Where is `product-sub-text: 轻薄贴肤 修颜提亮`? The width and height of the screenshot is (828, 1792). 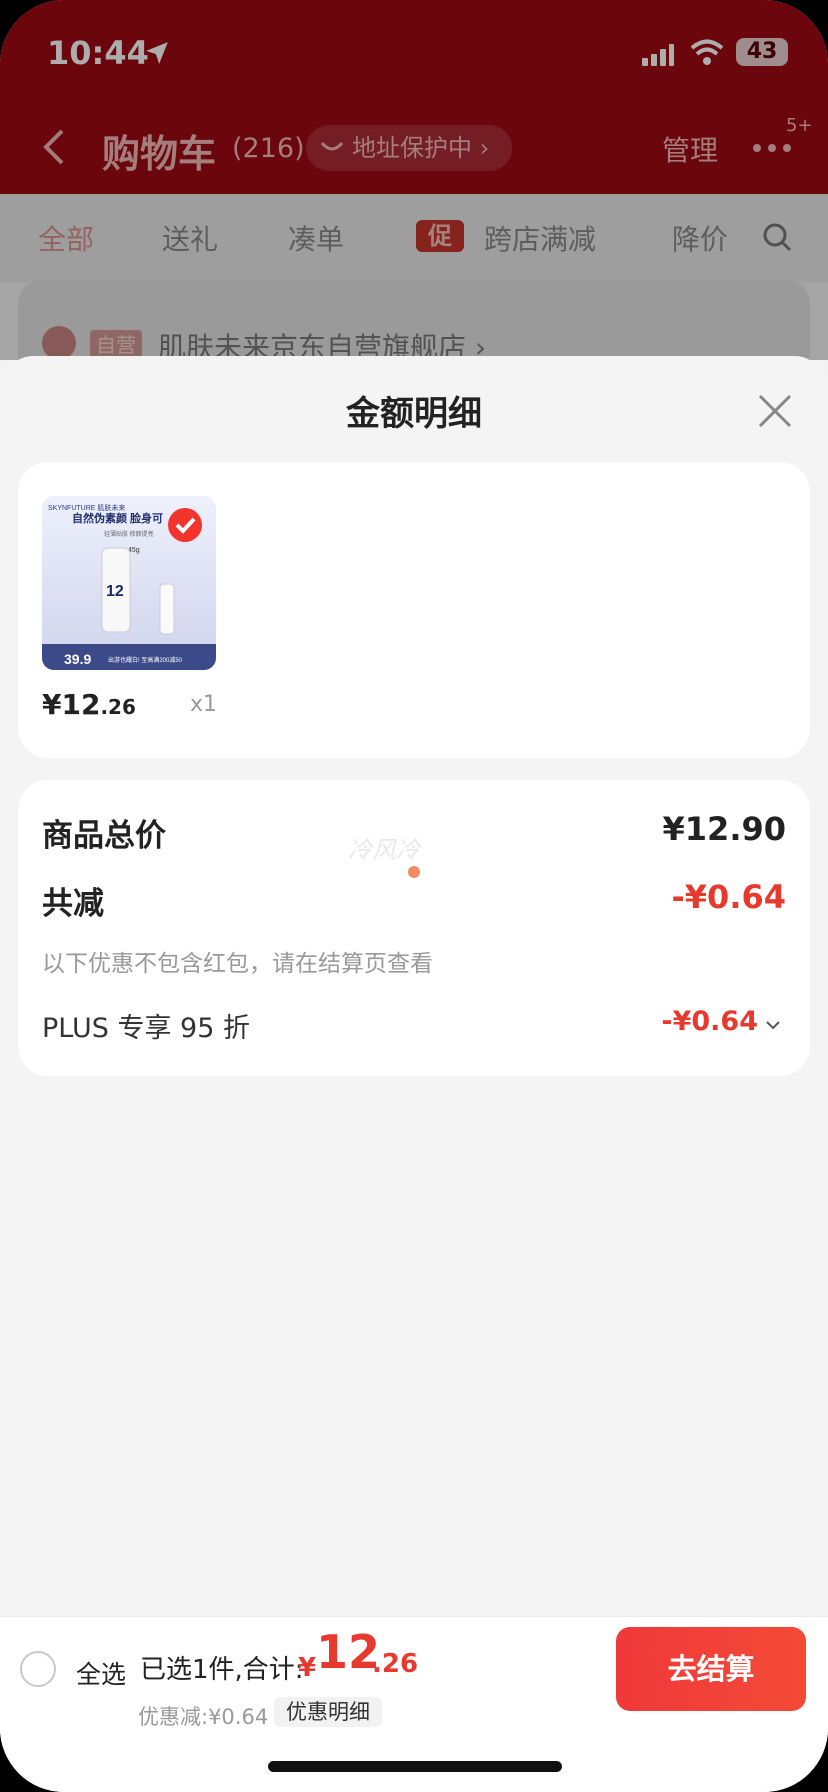
product-sub-text: 轻薄贴肤 修颜提亮 is located at coordinates (129, 534).